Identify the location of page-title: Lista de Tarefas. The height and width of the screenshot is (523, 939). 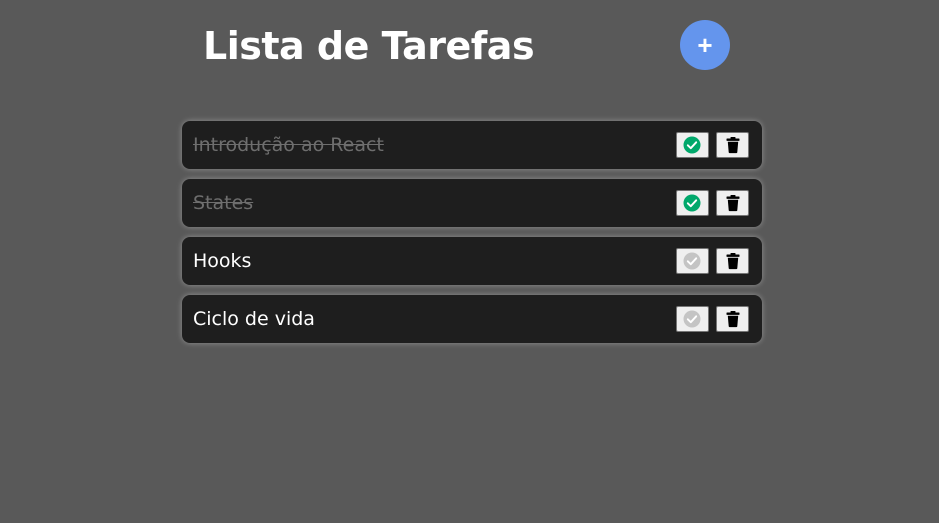
(369, 46).